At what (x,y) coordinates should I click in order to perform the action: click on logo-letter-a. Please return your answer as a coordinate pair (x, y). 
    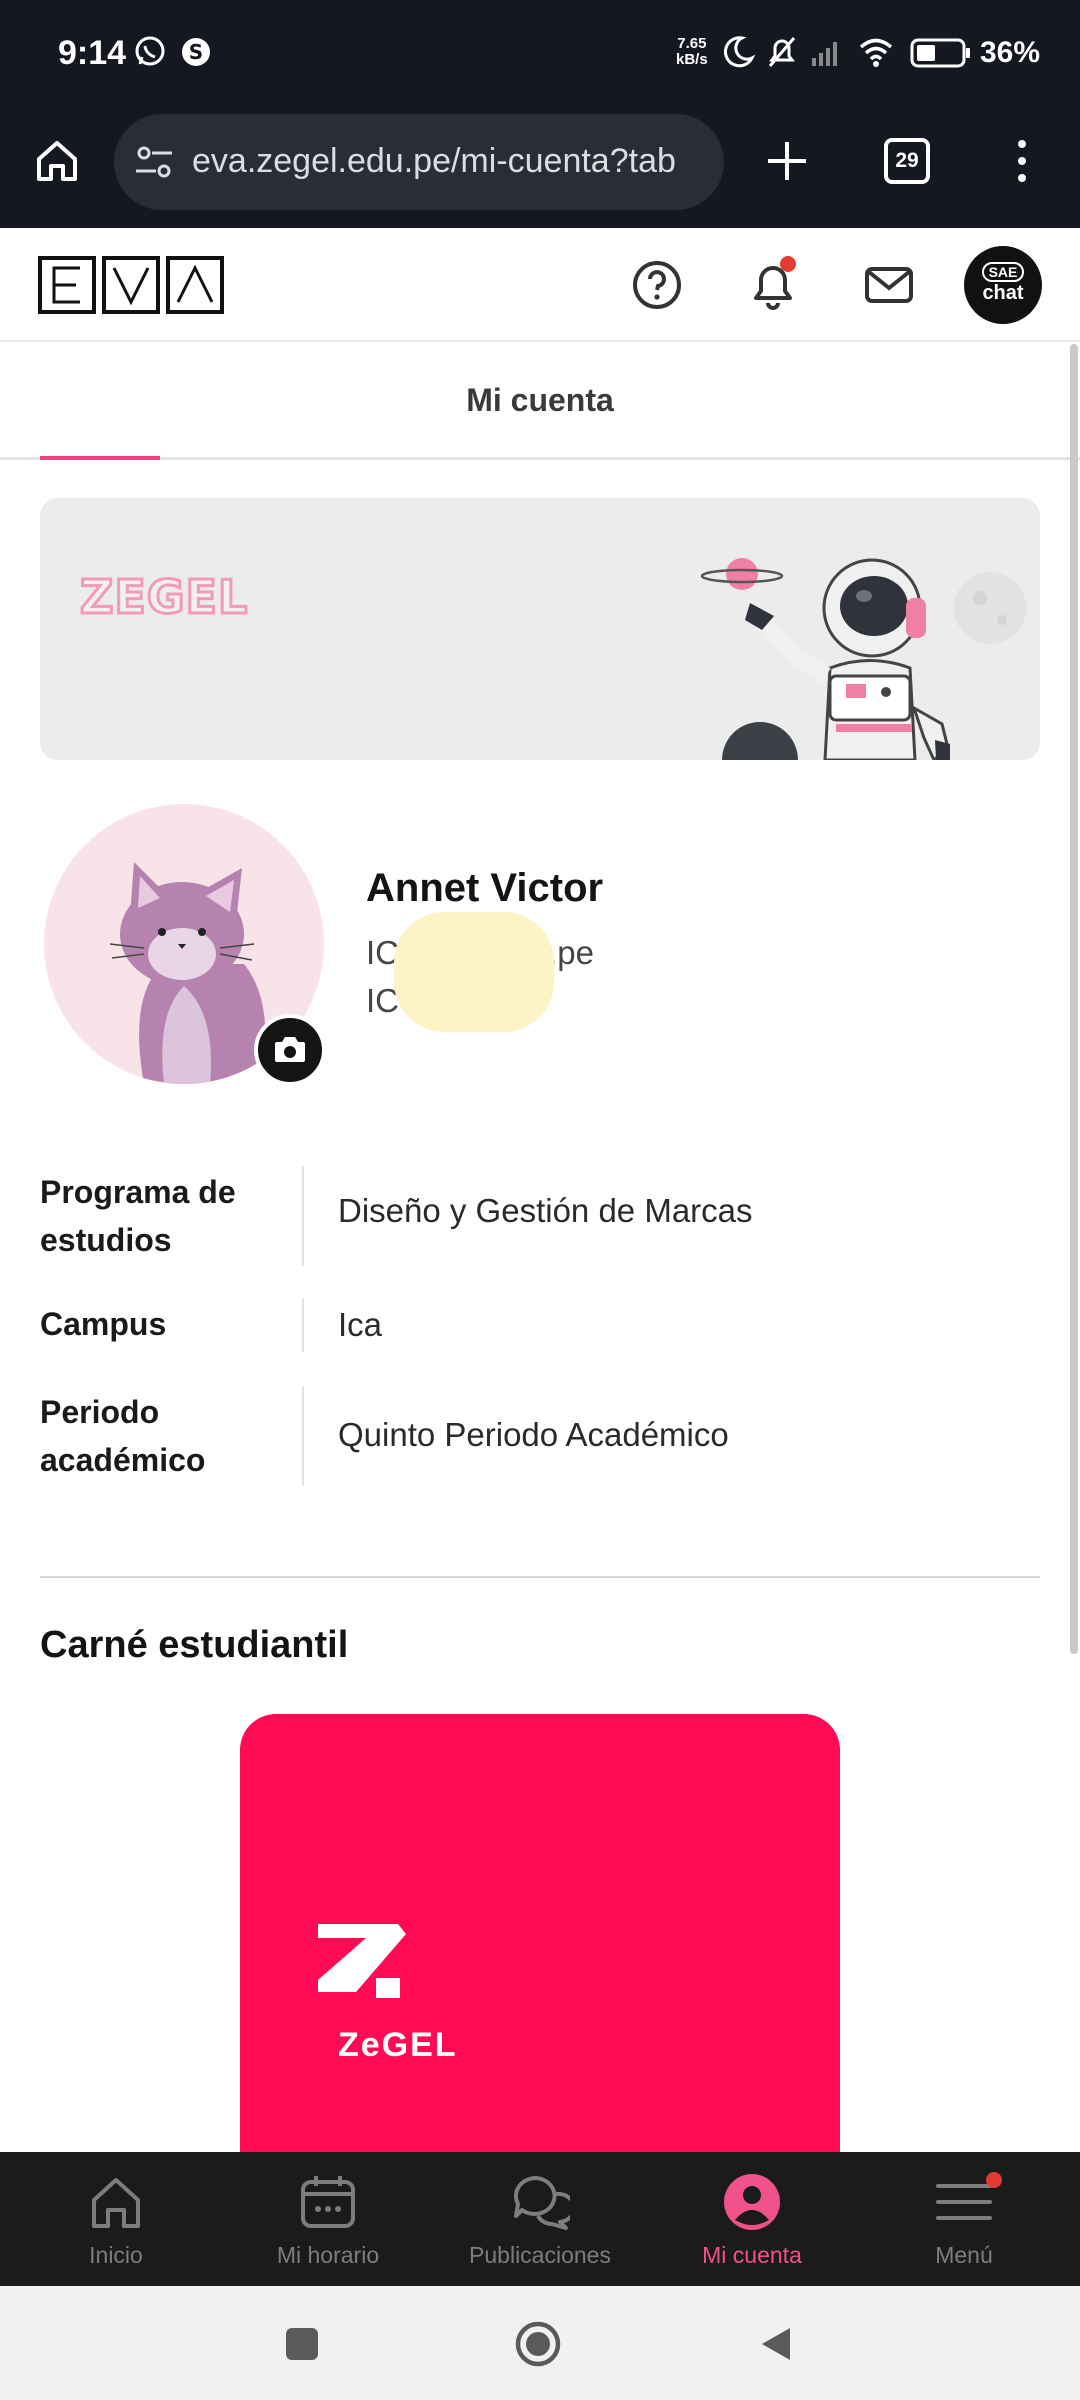
    Looking at the image, I should click on (195, 285).